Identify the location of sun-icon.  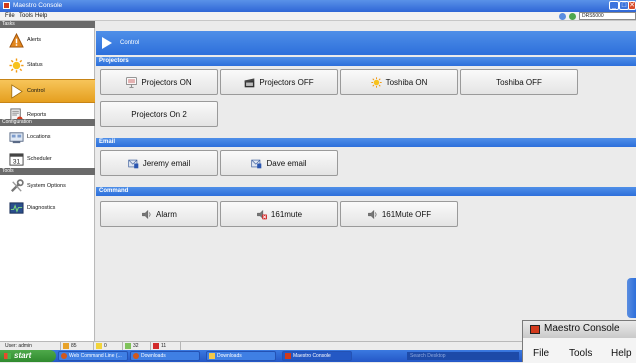
(16, 65).